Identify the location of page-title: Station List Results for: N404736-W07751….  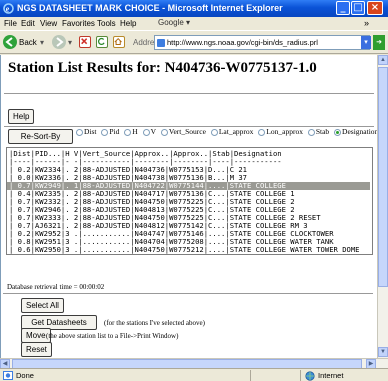
(162, 68).